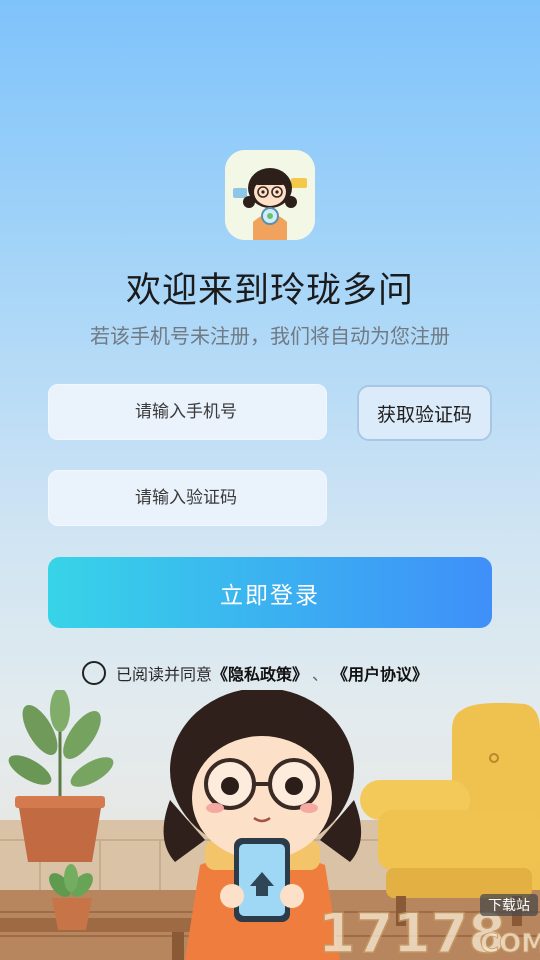  Describe the element at coordinates (270, 592) in the screenshot. I see `login-button: 立即登录` at that location.